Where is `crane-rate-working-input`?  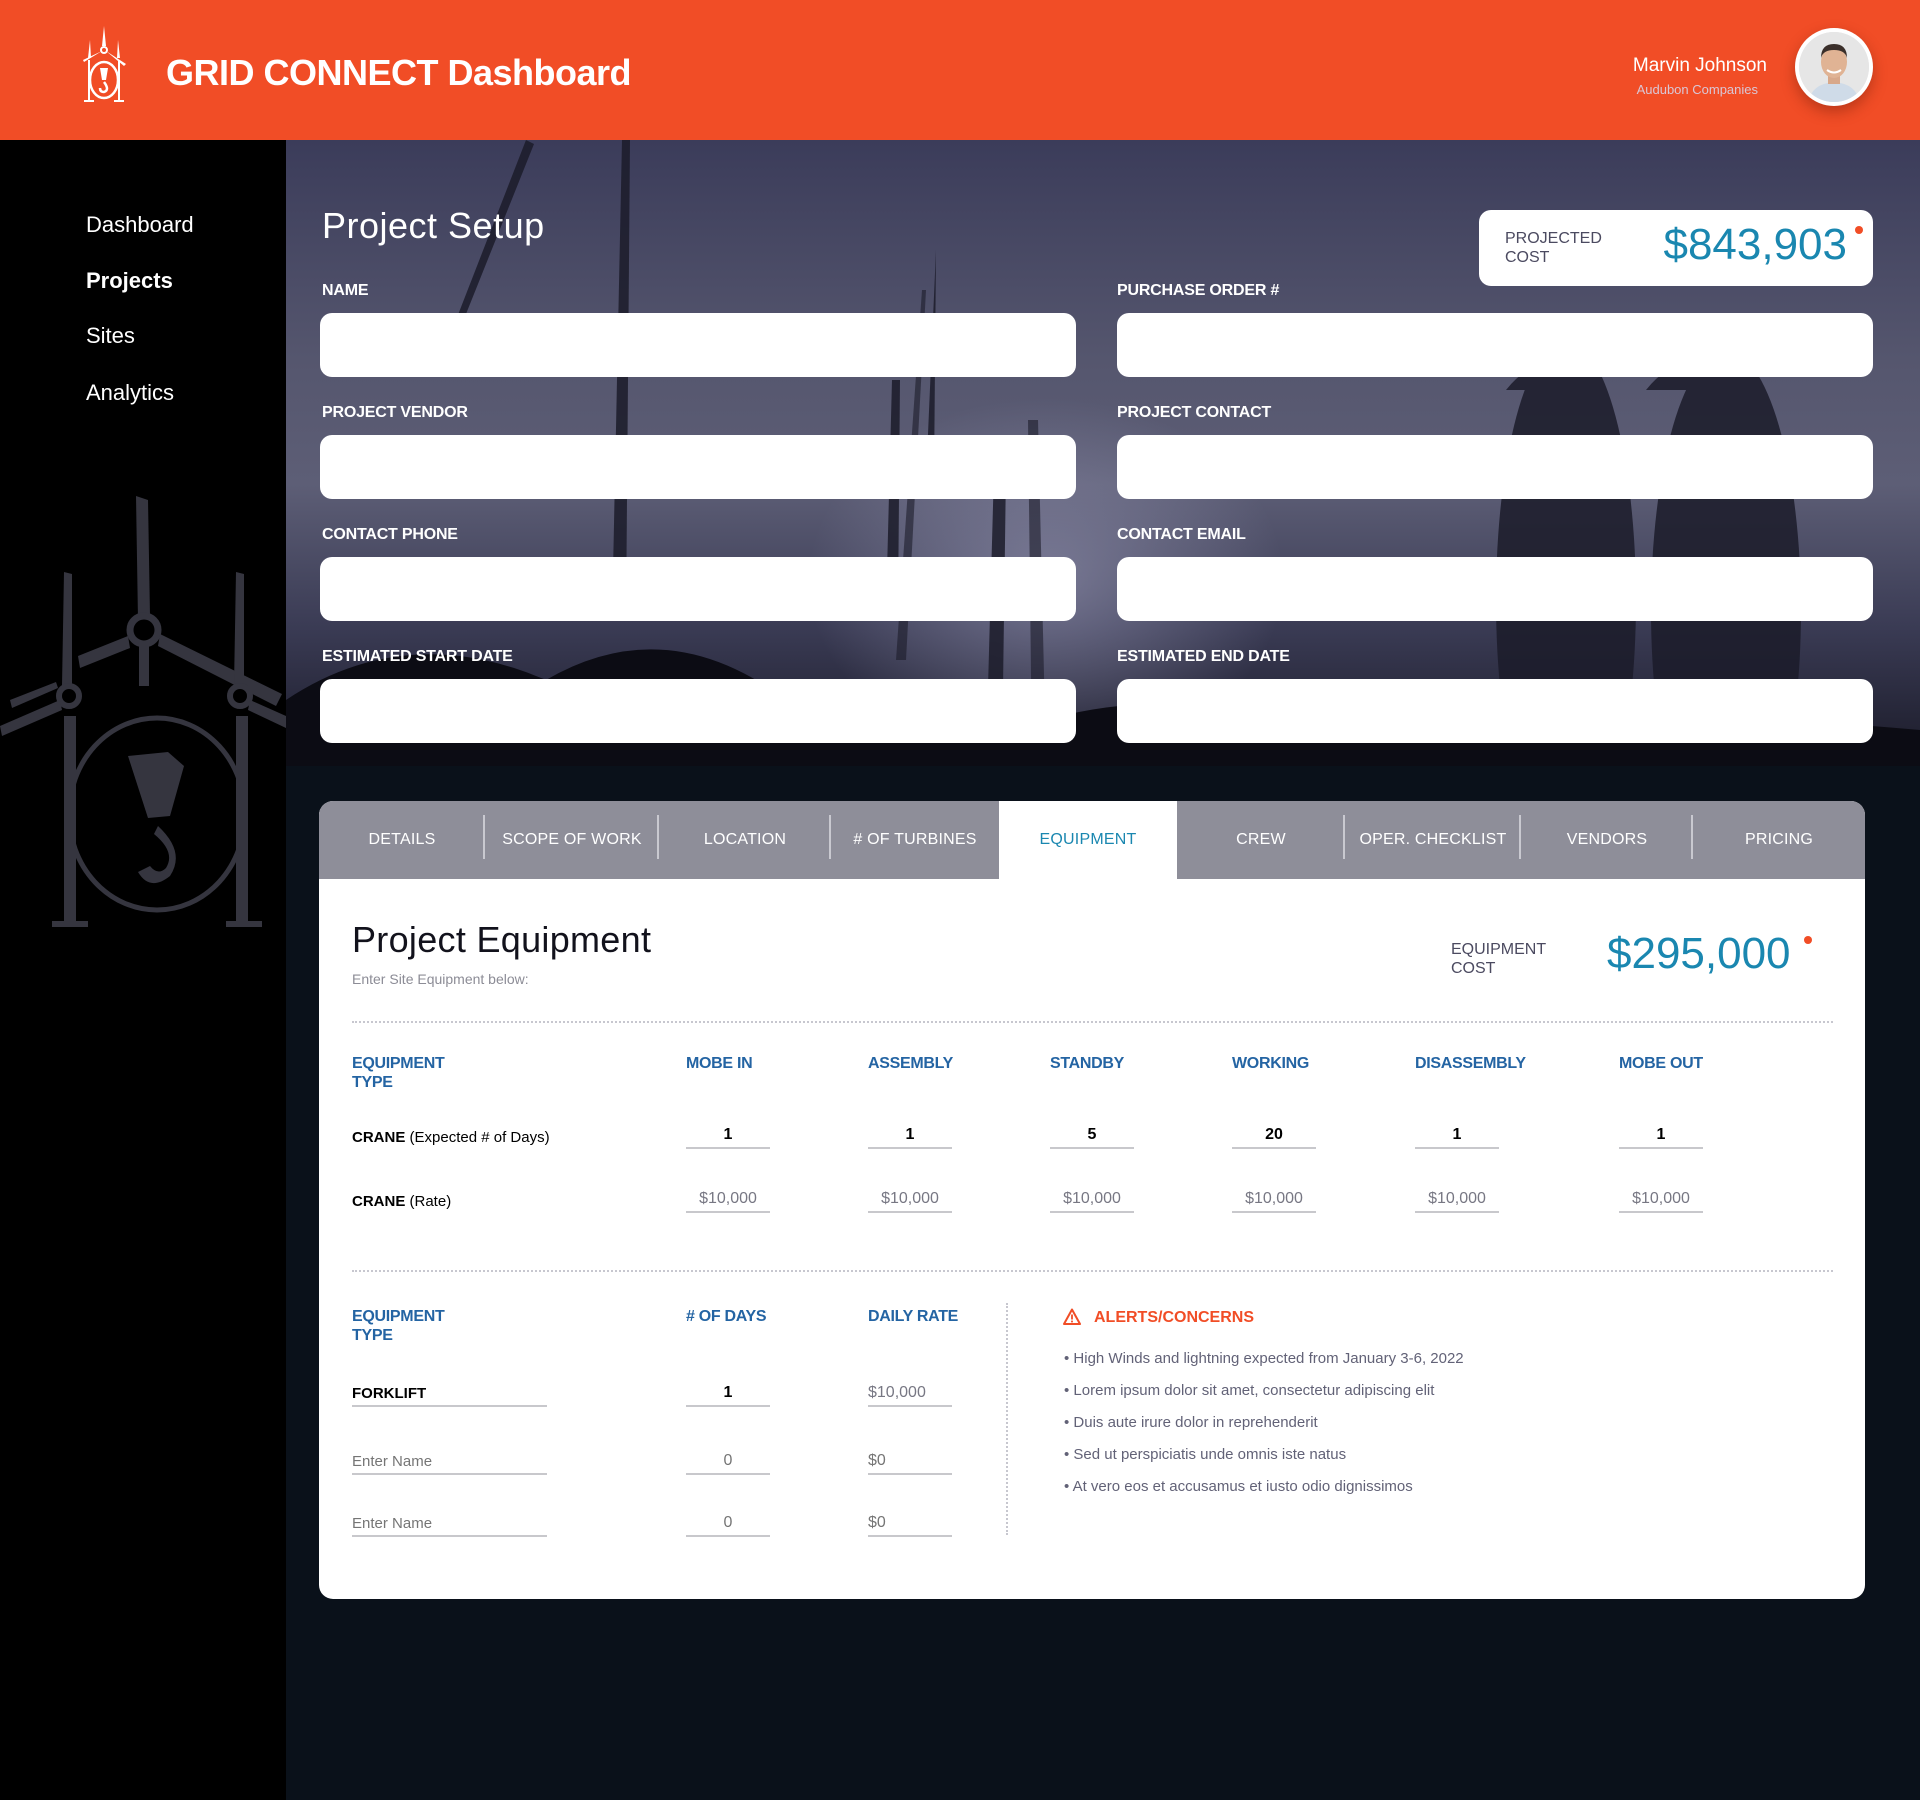
crane-rate-working-input is located at coordinates (1274, 1200).